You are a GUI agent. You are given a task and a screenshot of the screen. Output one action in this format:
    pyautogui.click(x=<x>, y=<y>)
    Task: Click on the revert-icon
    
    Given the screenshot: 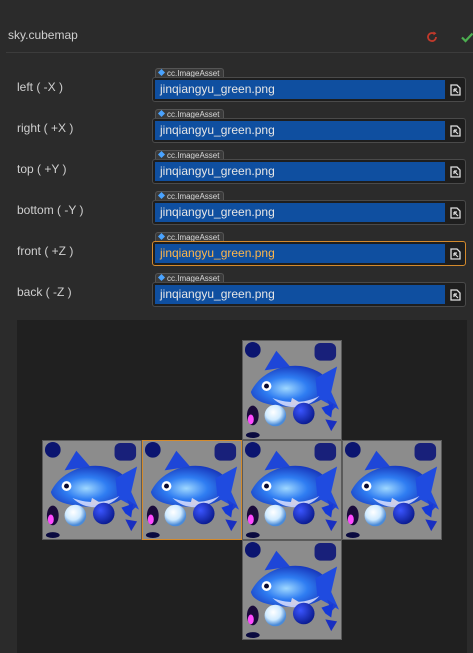 What is the action you would take?
    pyautogui.click(x=432, y=37)
    